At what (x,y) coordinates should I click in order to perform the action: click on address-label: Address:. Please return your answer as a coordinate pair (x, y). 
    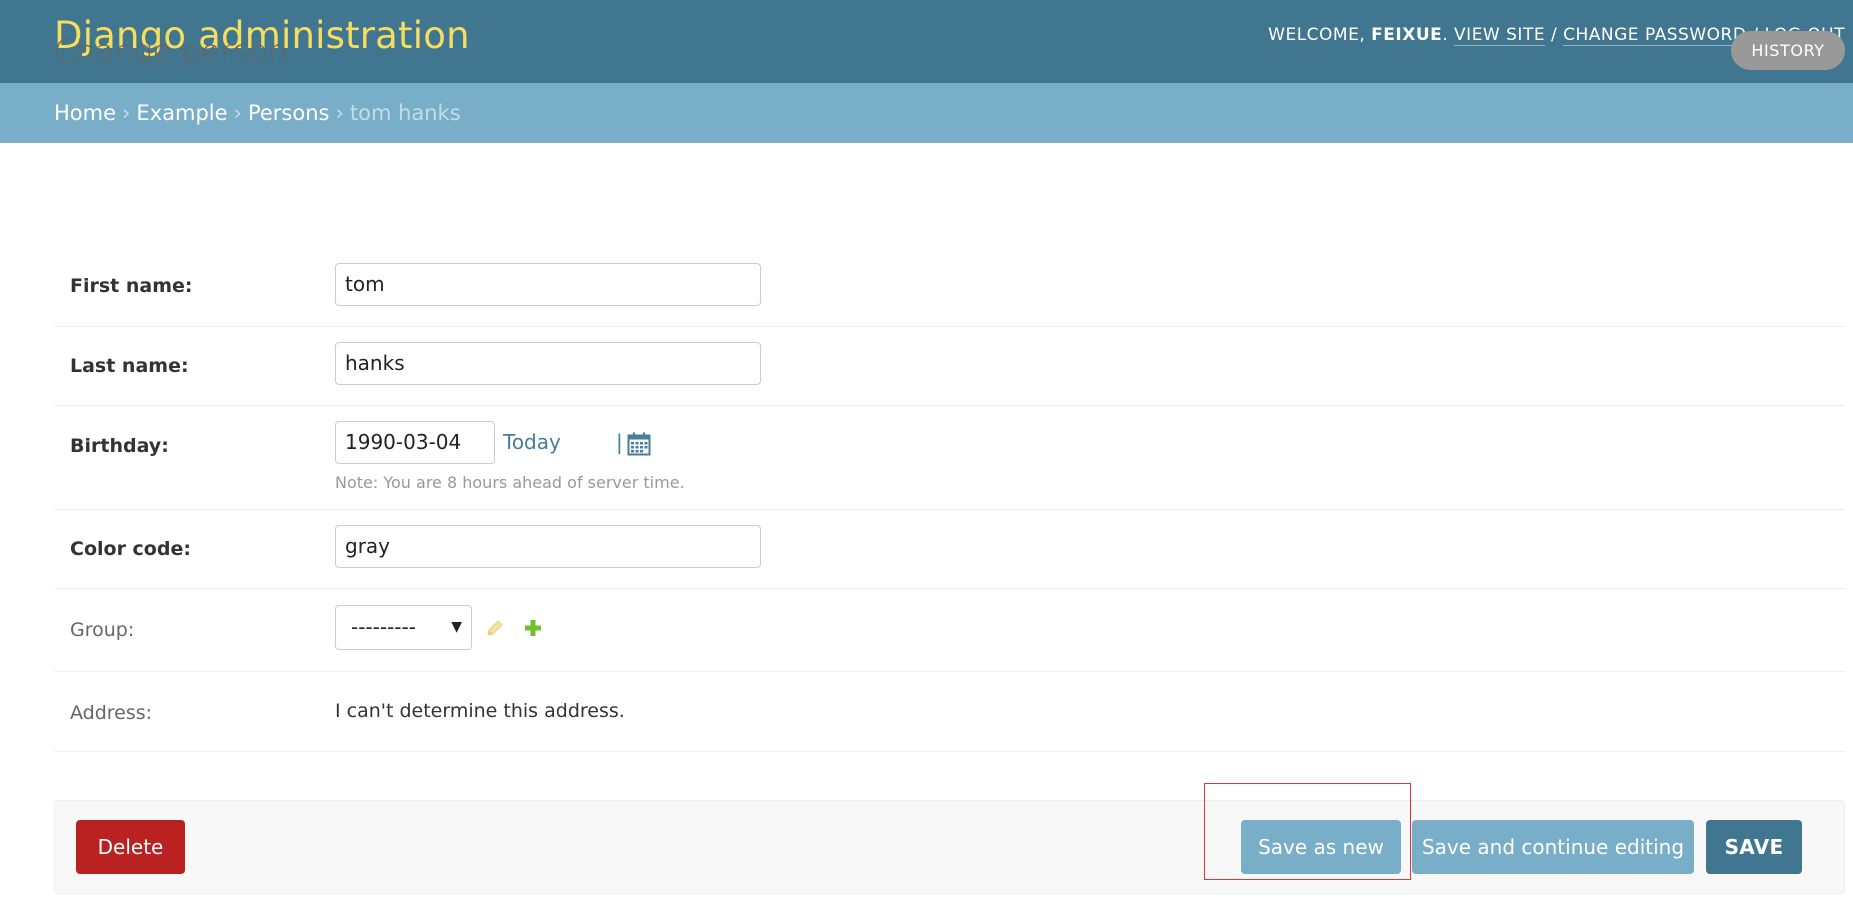
    Looking at the image, I should click on (111, 713).